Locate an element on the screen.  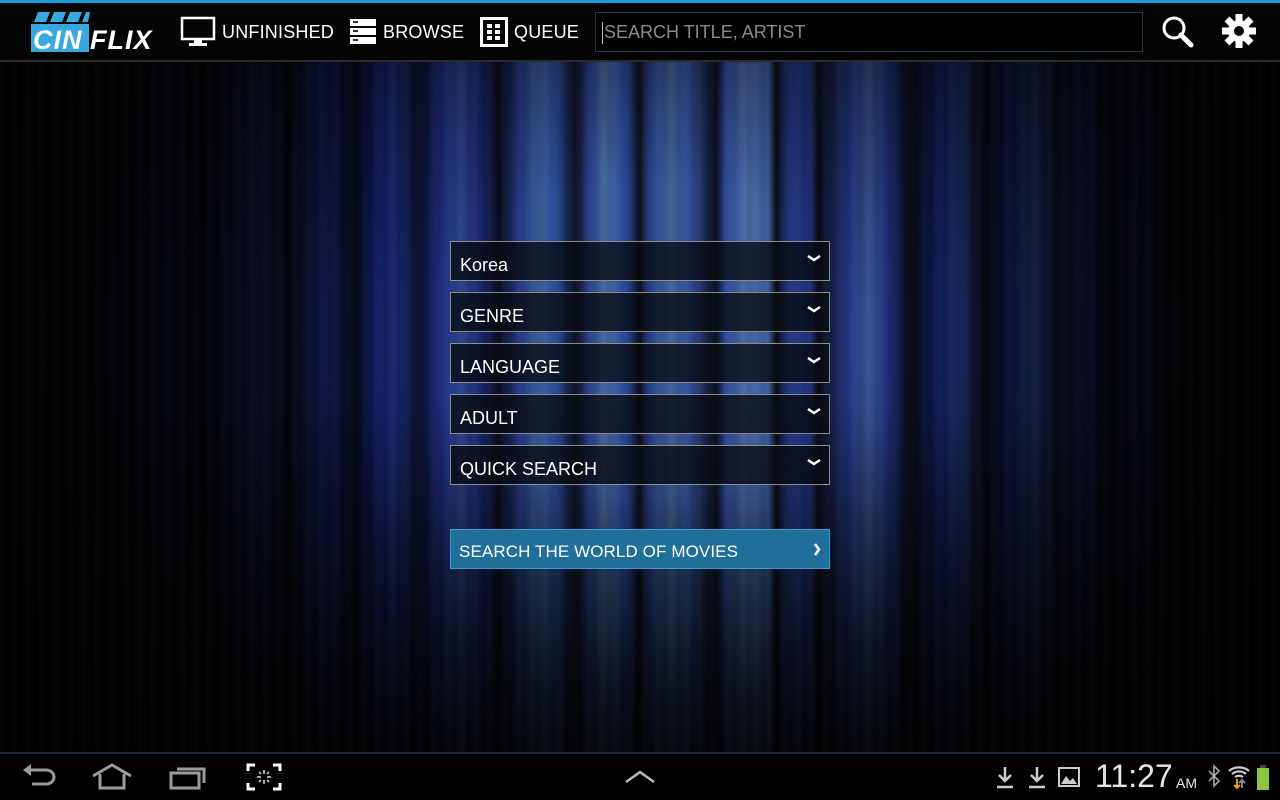
nav-queue-label: QUEUE is located at coordinates (547, 31).